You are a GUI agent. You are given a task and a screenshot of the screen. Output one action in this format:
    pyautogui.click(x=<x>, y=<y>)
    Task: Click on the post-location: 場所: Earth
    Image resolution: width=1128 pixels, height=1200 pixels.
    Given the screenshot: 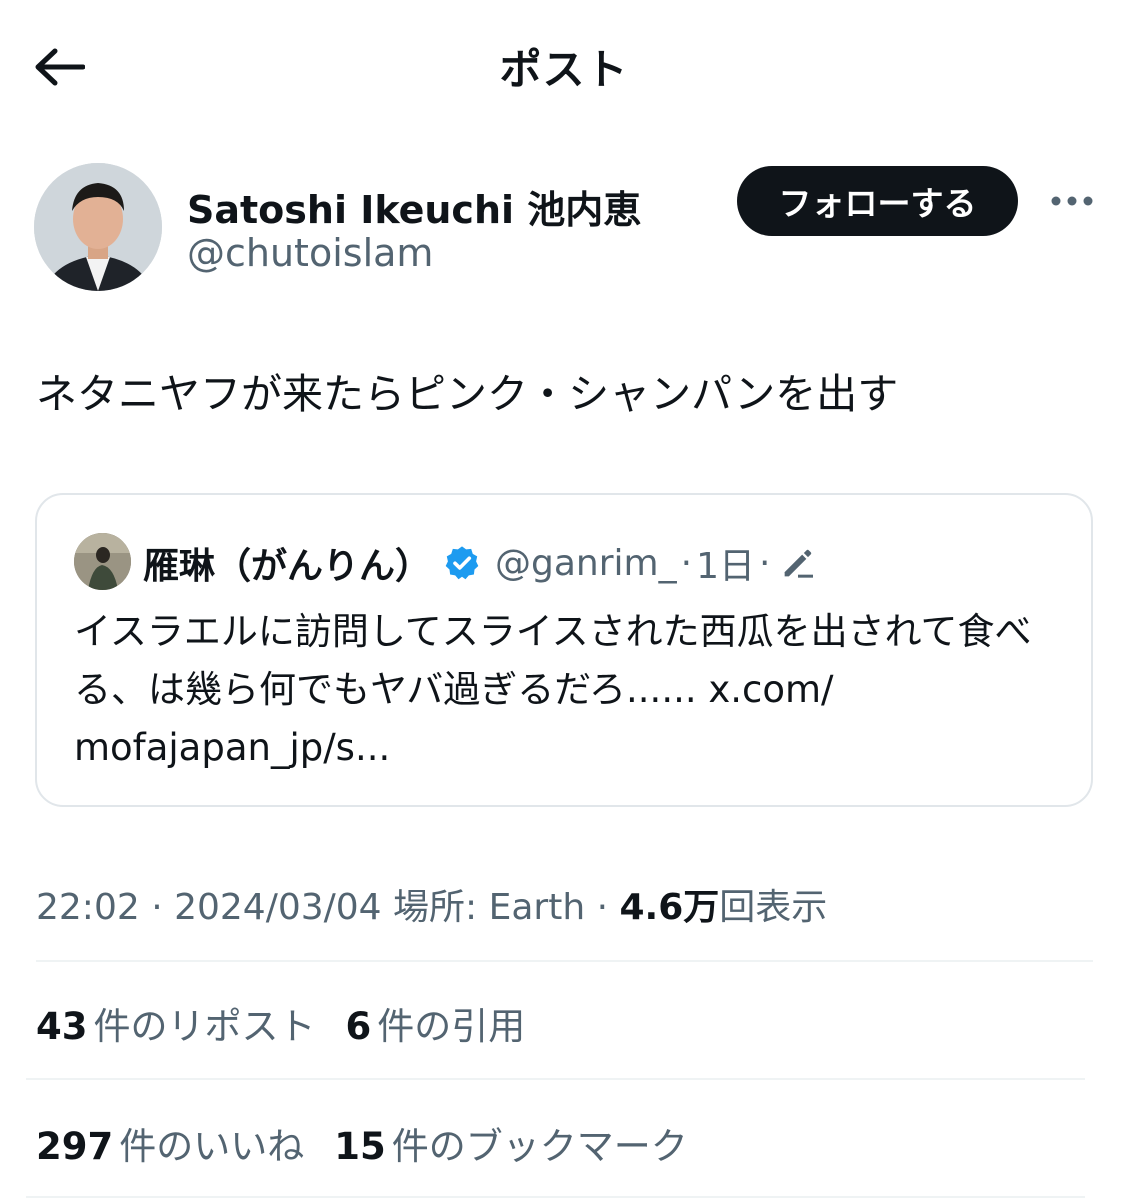 What is the action you would take?
    pyautogui.click(x=483, y=907)
    